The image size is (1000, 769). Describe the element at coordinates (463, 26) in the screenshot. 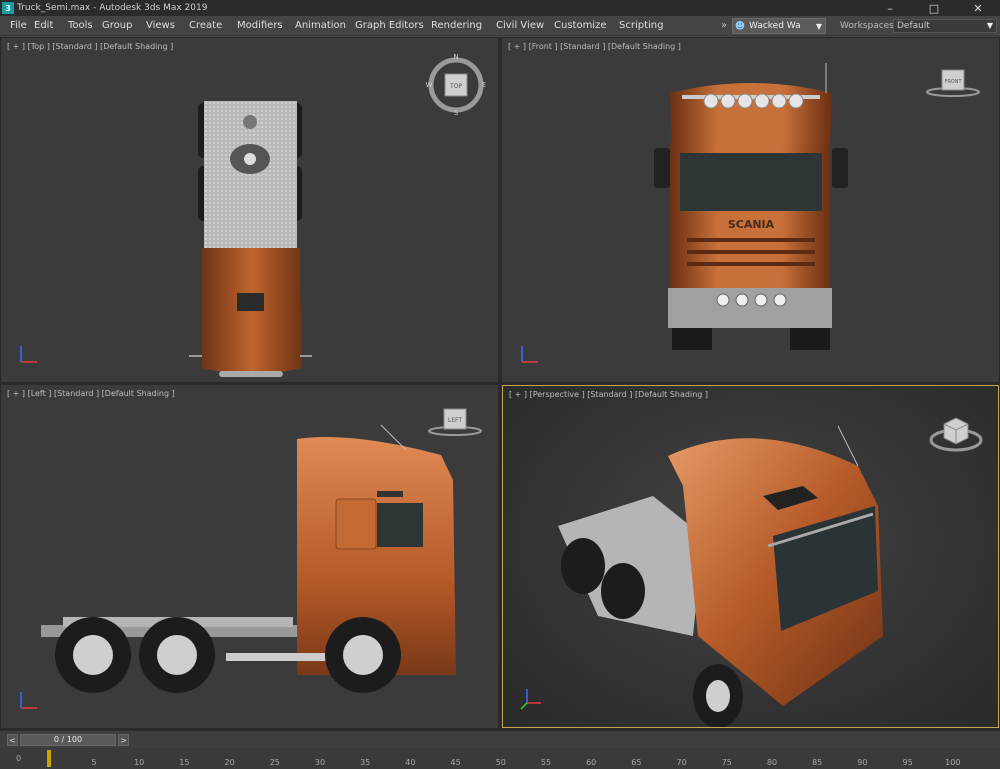

I see `menu-item-rendering: Rendering` at that location.